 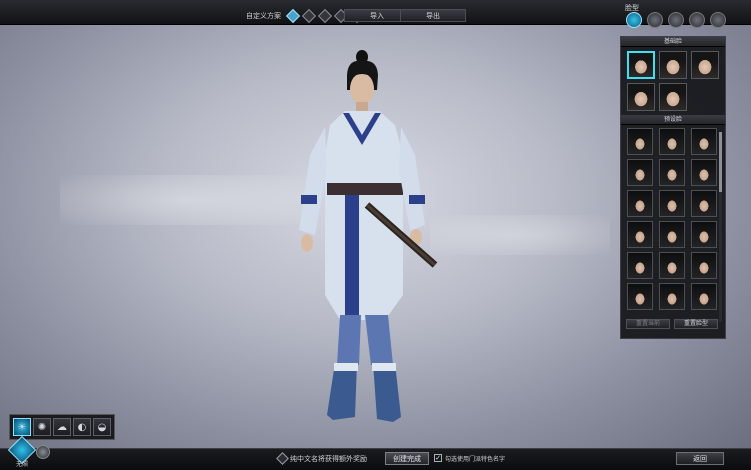 I want to click on preset-label: 自定义方案, so click(x=263, y=15).